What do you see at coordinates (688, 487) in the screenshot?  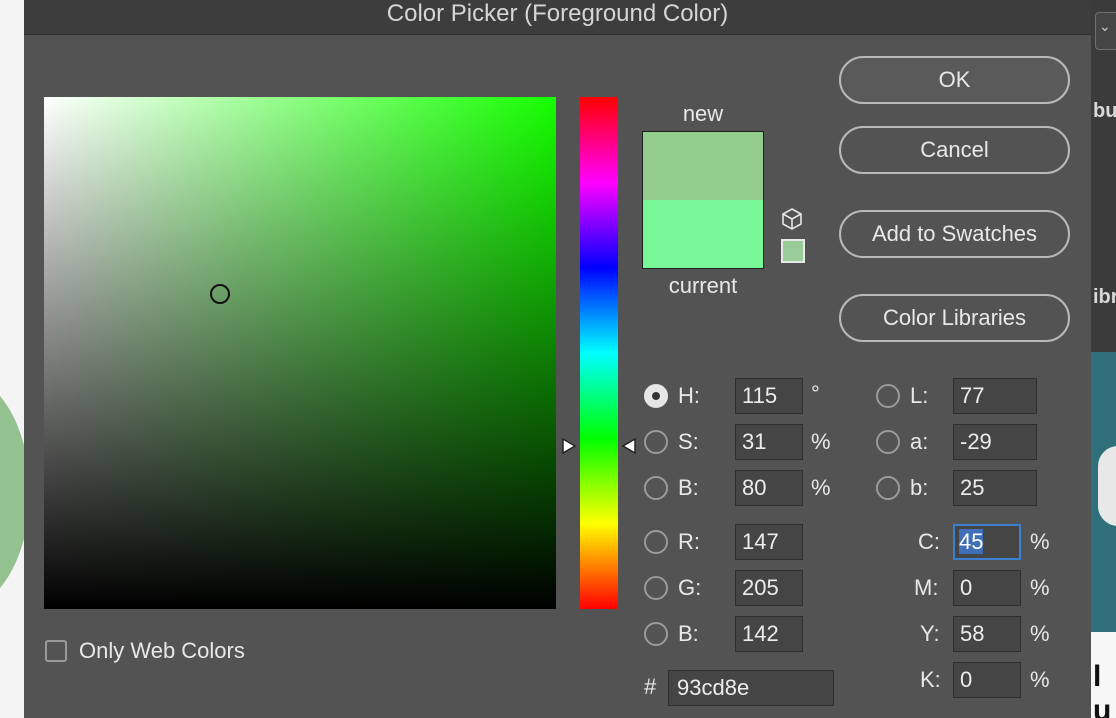 I see `brightness-label: B:` at bounding box center [688, 487].